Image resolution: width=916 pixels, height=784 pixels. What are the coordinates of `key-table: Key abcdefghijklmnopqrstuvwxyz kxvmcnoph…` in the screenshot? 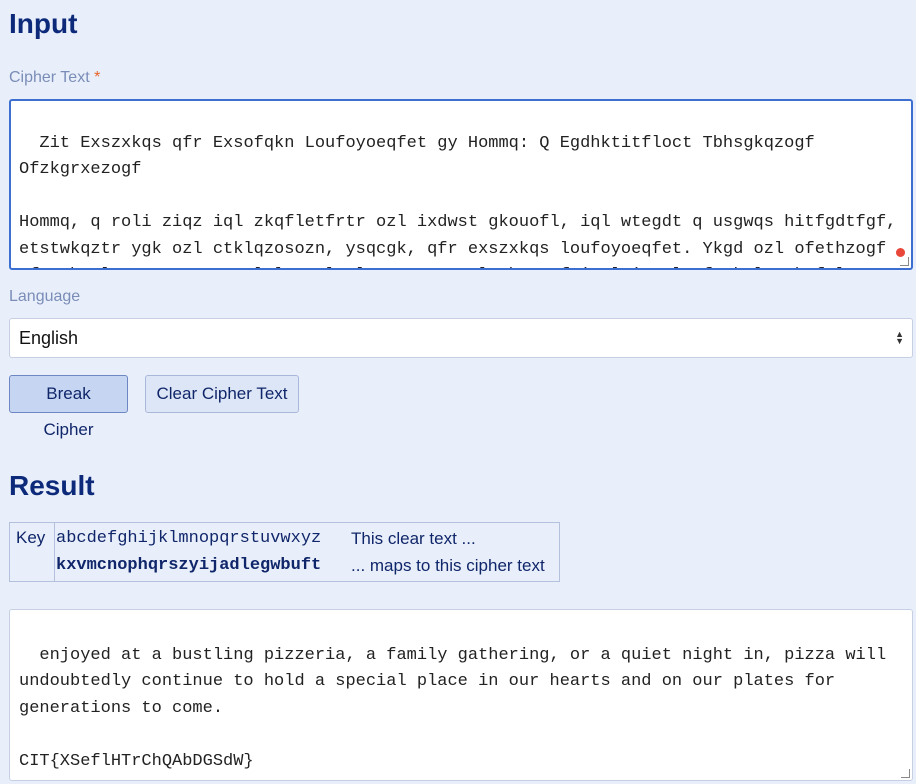 It's located at (284, 552).